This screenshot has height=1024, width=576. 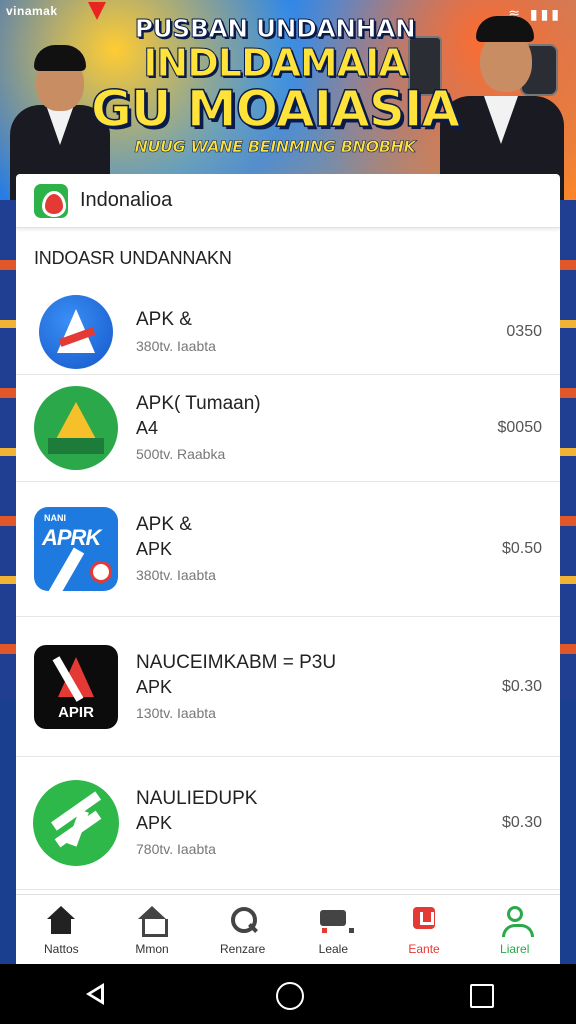 I want to click on tab-search: Renzare, so click(x=242, y=929).